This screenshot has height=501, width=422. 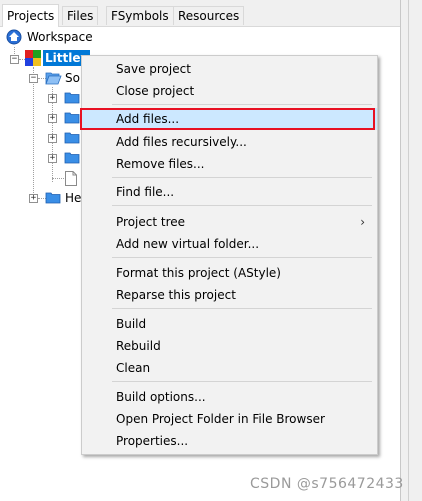 I want to click on menu-item-build: Build, so click(x=229, y=324).